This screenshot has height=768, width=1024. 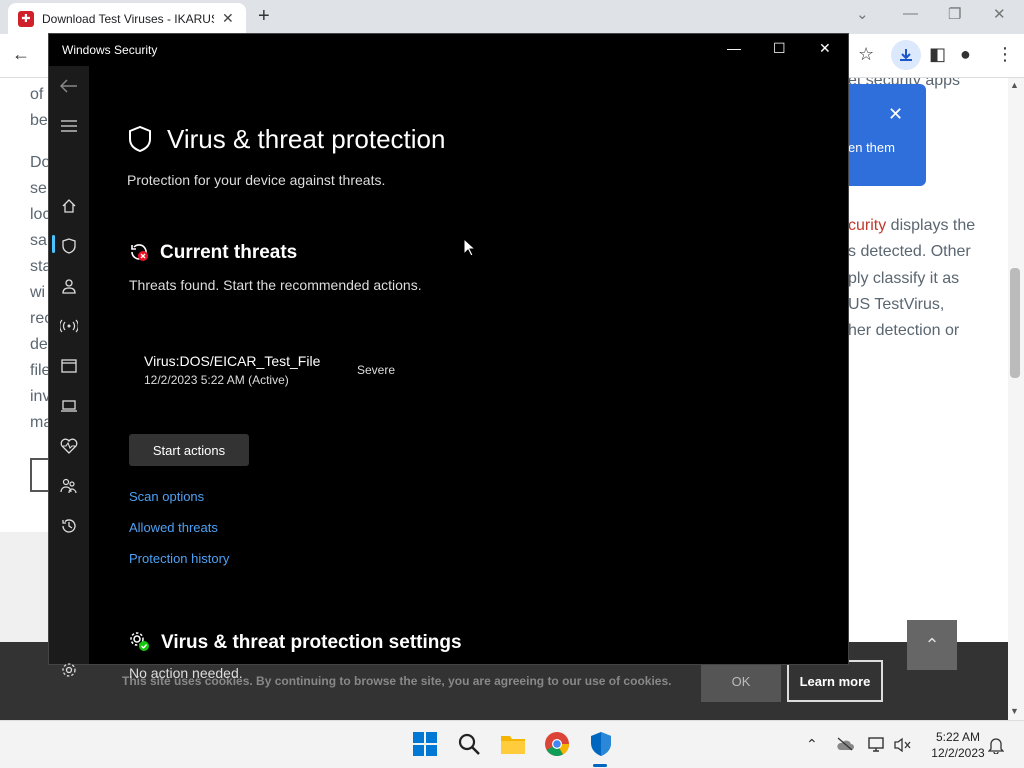 What do you see at coordinates (69, 206) in the screenshot?
I see `home-icon` at bounding box center [69, 206].